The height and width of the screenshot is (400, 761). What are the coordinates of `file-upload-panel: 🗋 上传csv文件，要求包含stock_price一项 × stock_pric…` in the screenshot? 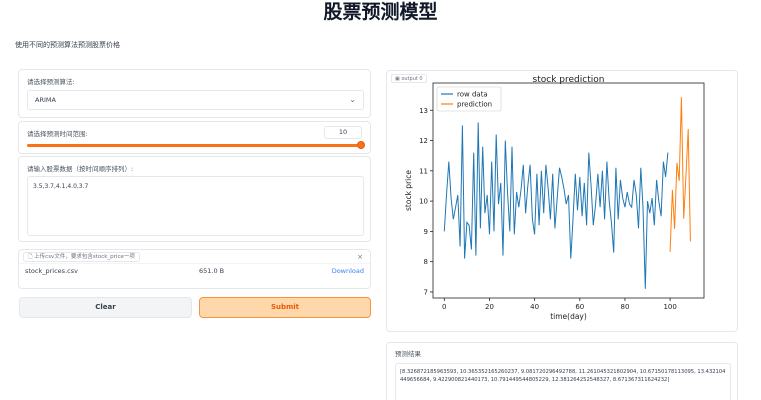 It's located at (194, 269).